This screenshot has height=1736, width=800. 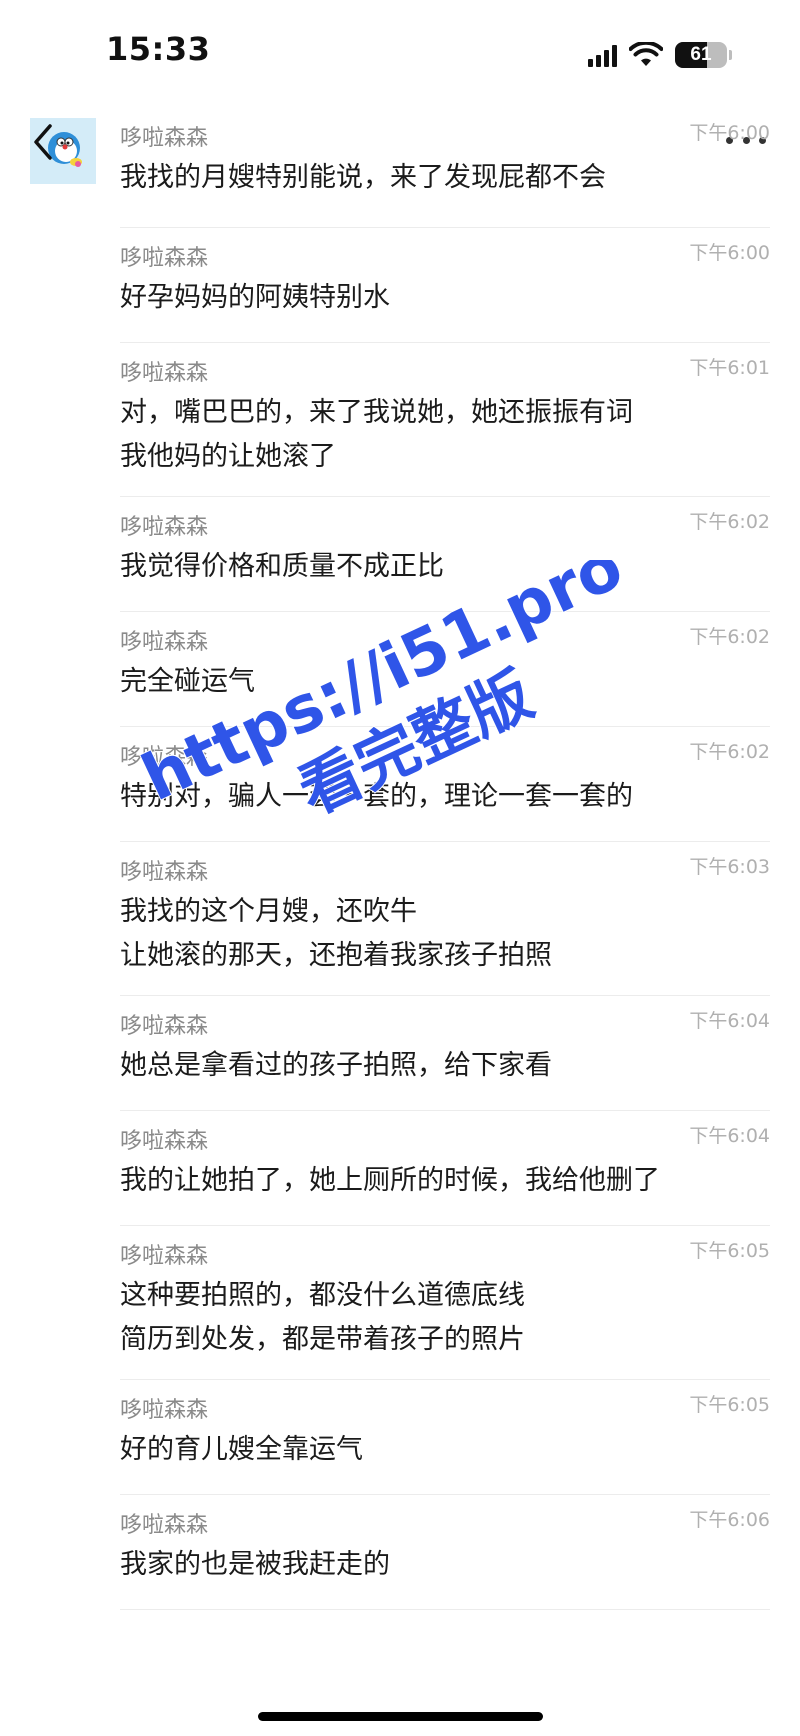 I want to click on message-item: 哆啦森森 下午6:04 我的让她拍了，她上厕所的时候，我给他删了, so click(x=445, y=1168).